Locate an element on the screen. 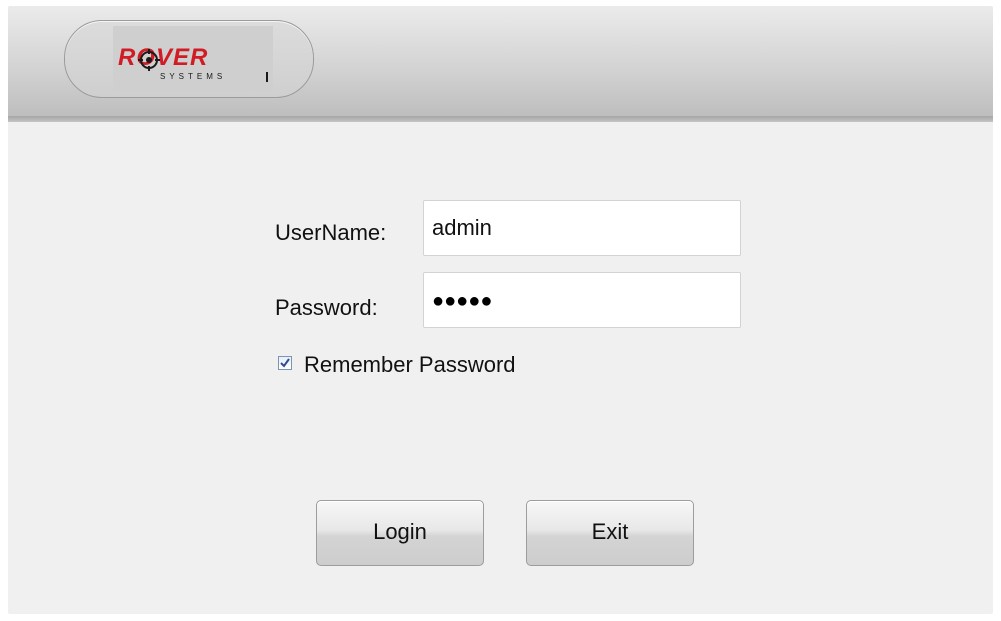 This screenshot has height=621, width=1001. remember-password-checkbox is located at coordinates (285, 363).